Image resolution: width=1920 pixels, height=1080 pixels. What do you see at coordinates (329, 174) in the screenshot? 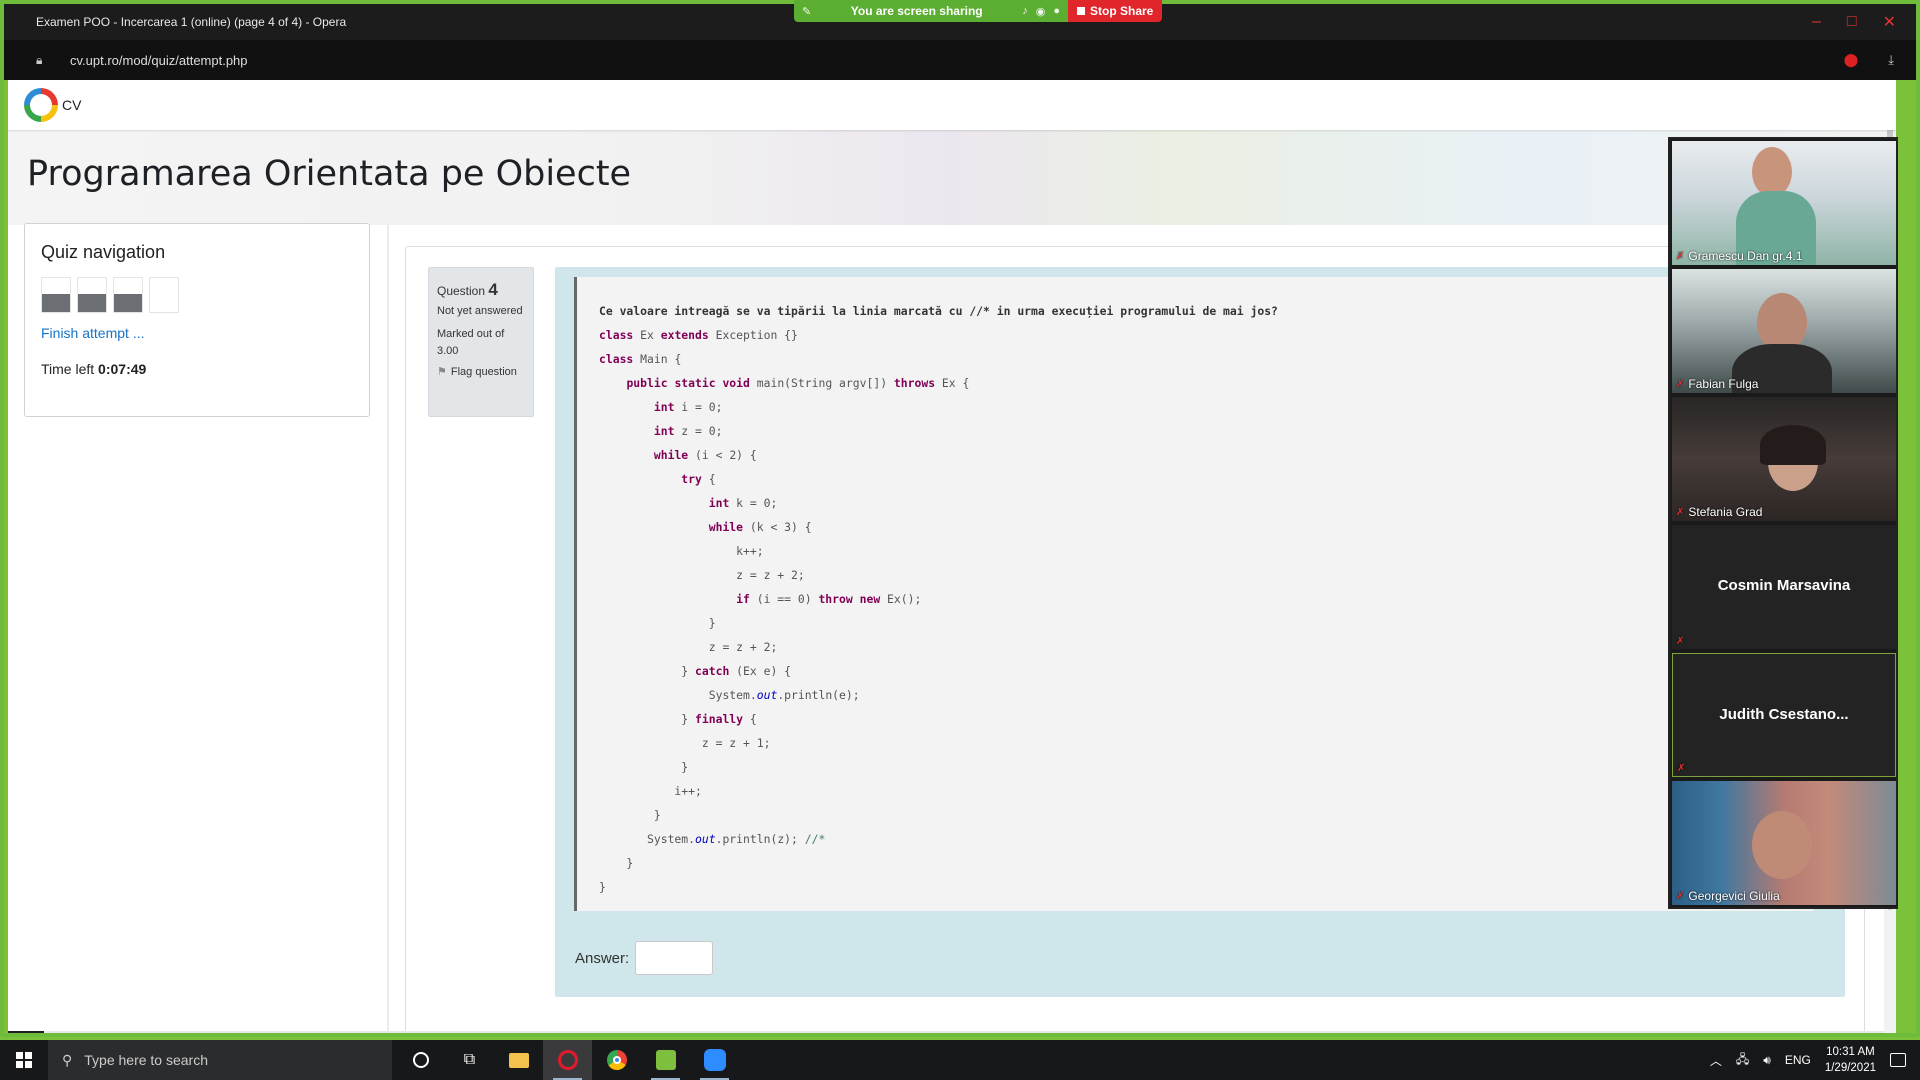
I see `course-title: Programarea Orientata pe Obiecte` at bounding box center [329, 174].